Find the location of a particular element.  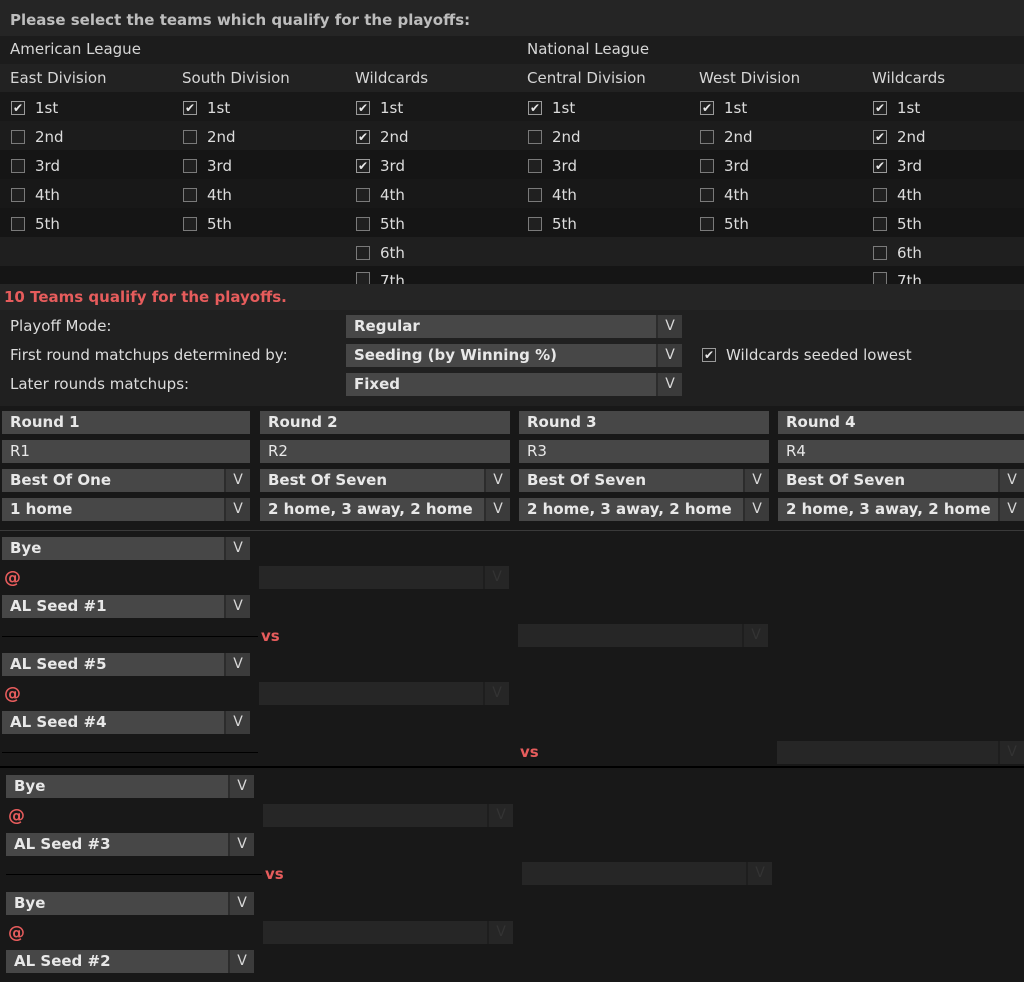

playoff-mode-value: Regular is located at coordinates (387, 326).